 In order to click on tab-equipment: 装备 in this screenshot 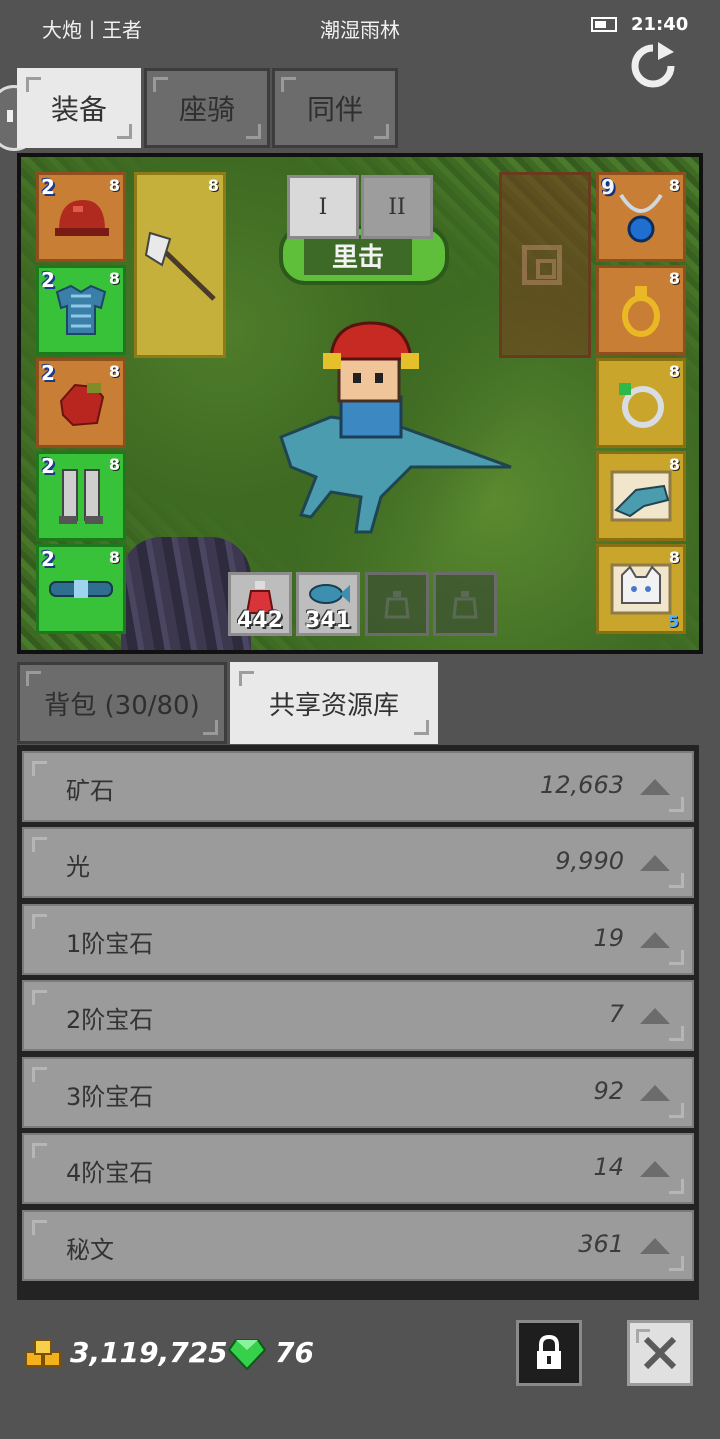, I will do `click(79, 108)`.